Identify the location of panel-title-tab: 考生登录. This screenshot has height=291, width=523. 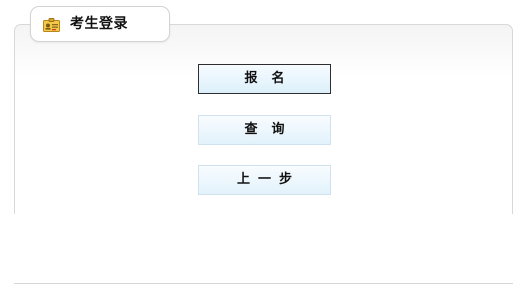
(100, 24).